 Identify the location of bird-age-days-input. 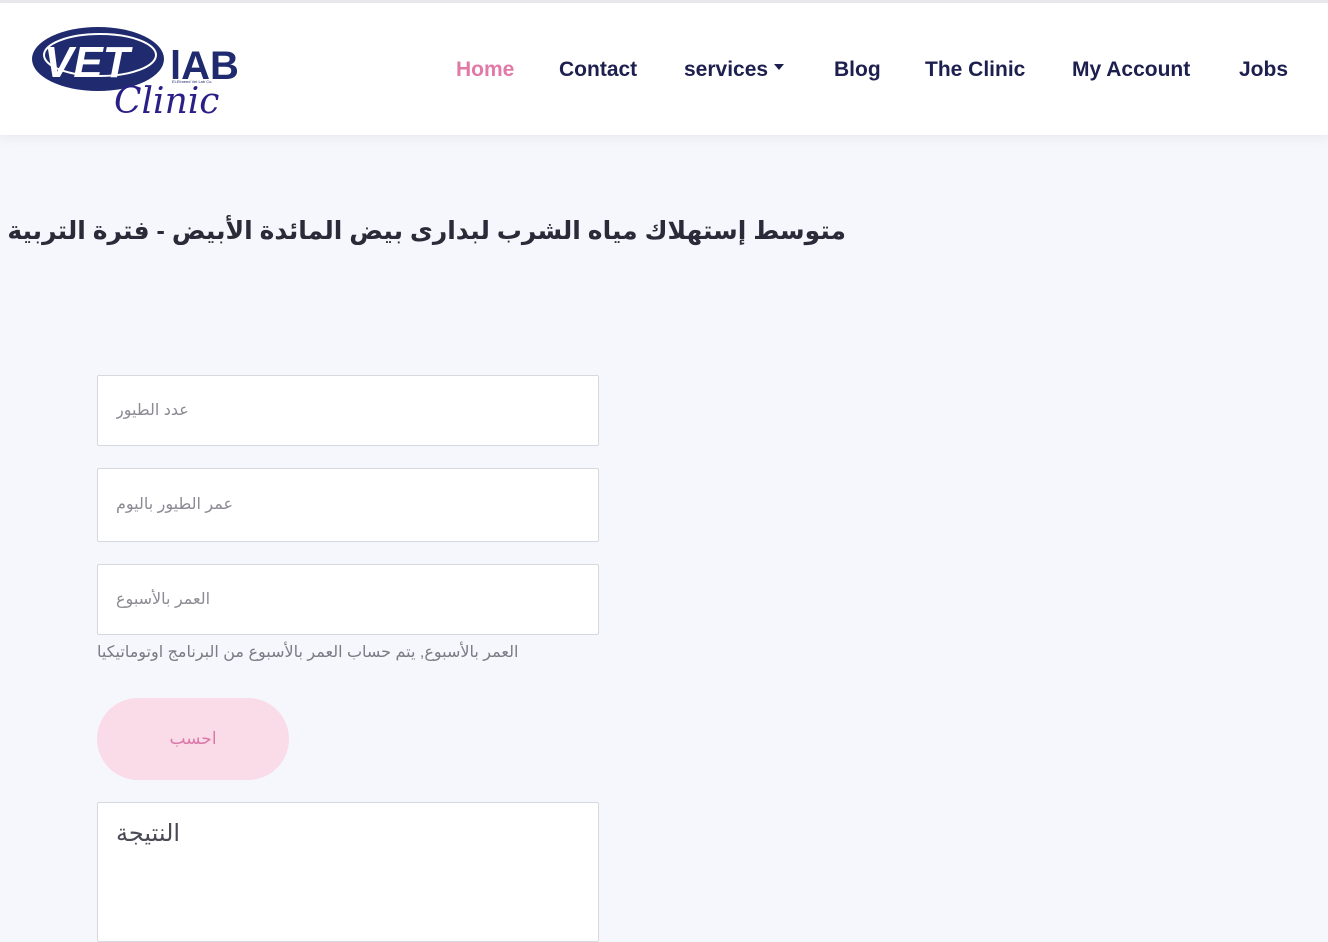
(348, 505).